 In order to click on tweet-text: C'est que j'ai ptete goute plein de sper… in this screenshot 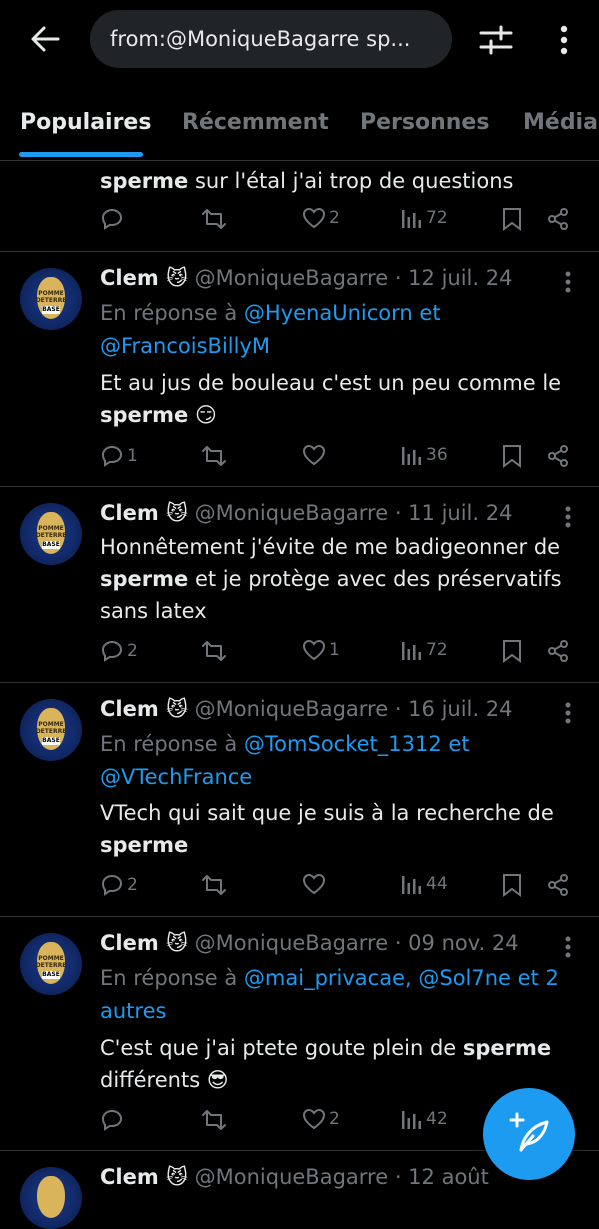, I will do `click(326, 1064)`.